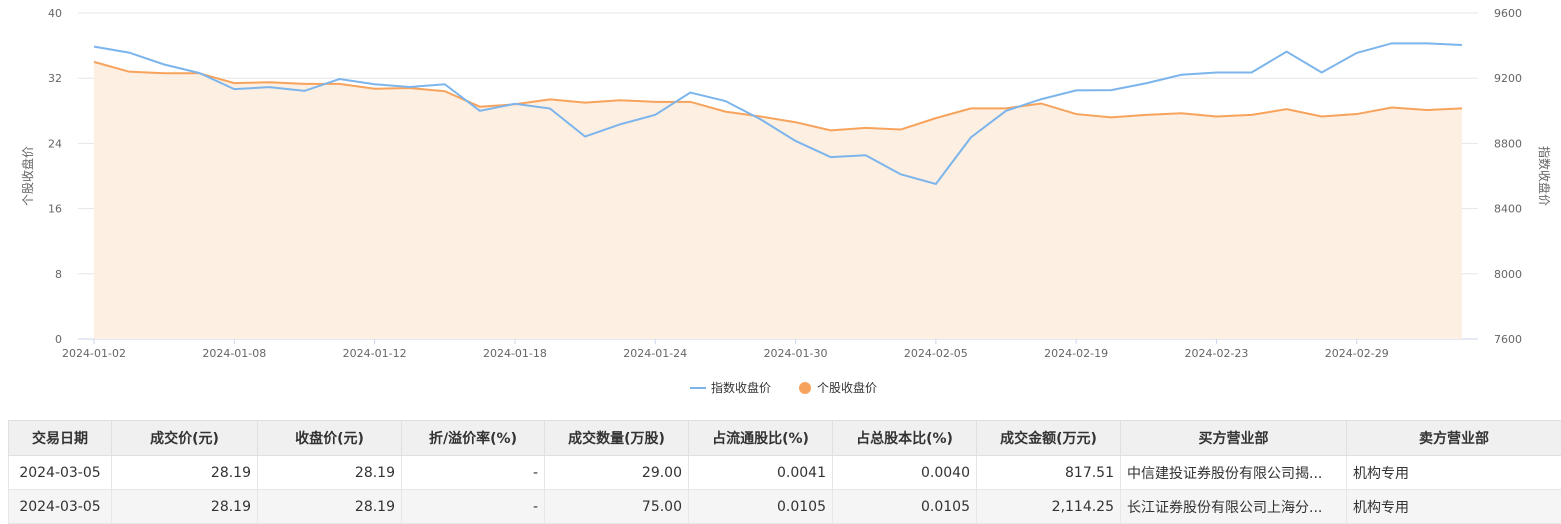  What do you see at coordinates (1357, 353) in the screenshot?
I see `x-tick-label: 2024-02-29` at bounding box center [1357, 353].